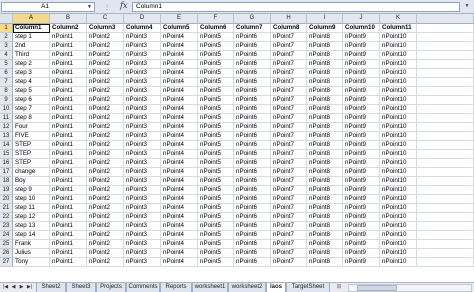 This screenshot has width=474, height=292. What do you see at coordinates (31, 55) in the screenshot?
I see `table-cell: Third` at bounding box center [31, 55].